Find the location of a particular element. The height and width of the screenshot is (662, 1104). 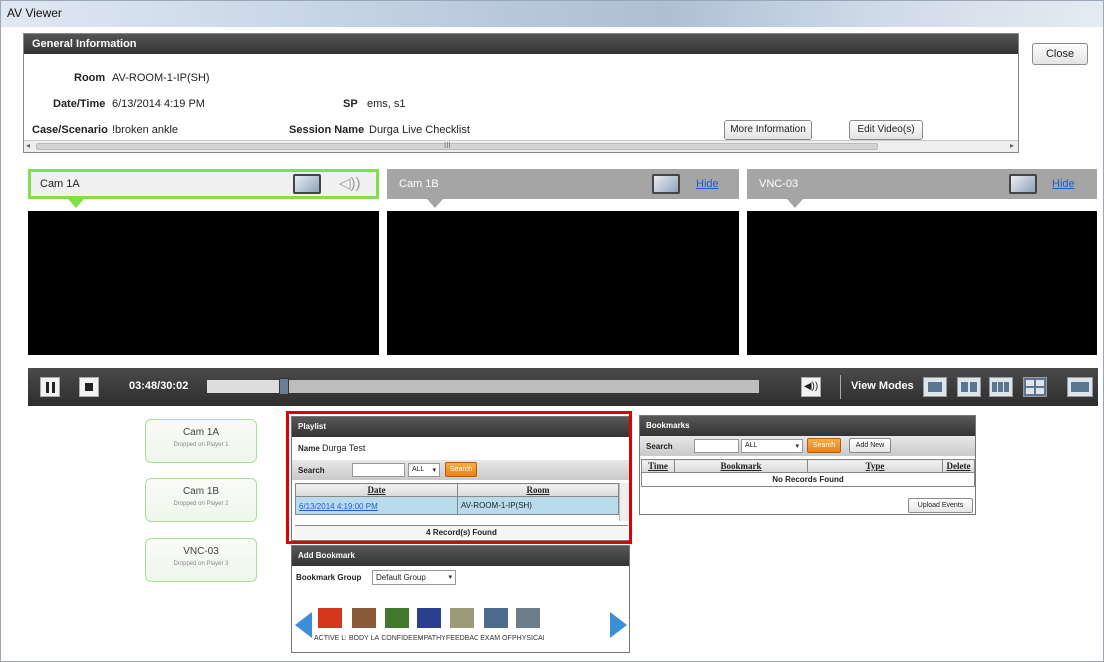

bookmarks-search-label: Search is located at coordinates (659, 446).